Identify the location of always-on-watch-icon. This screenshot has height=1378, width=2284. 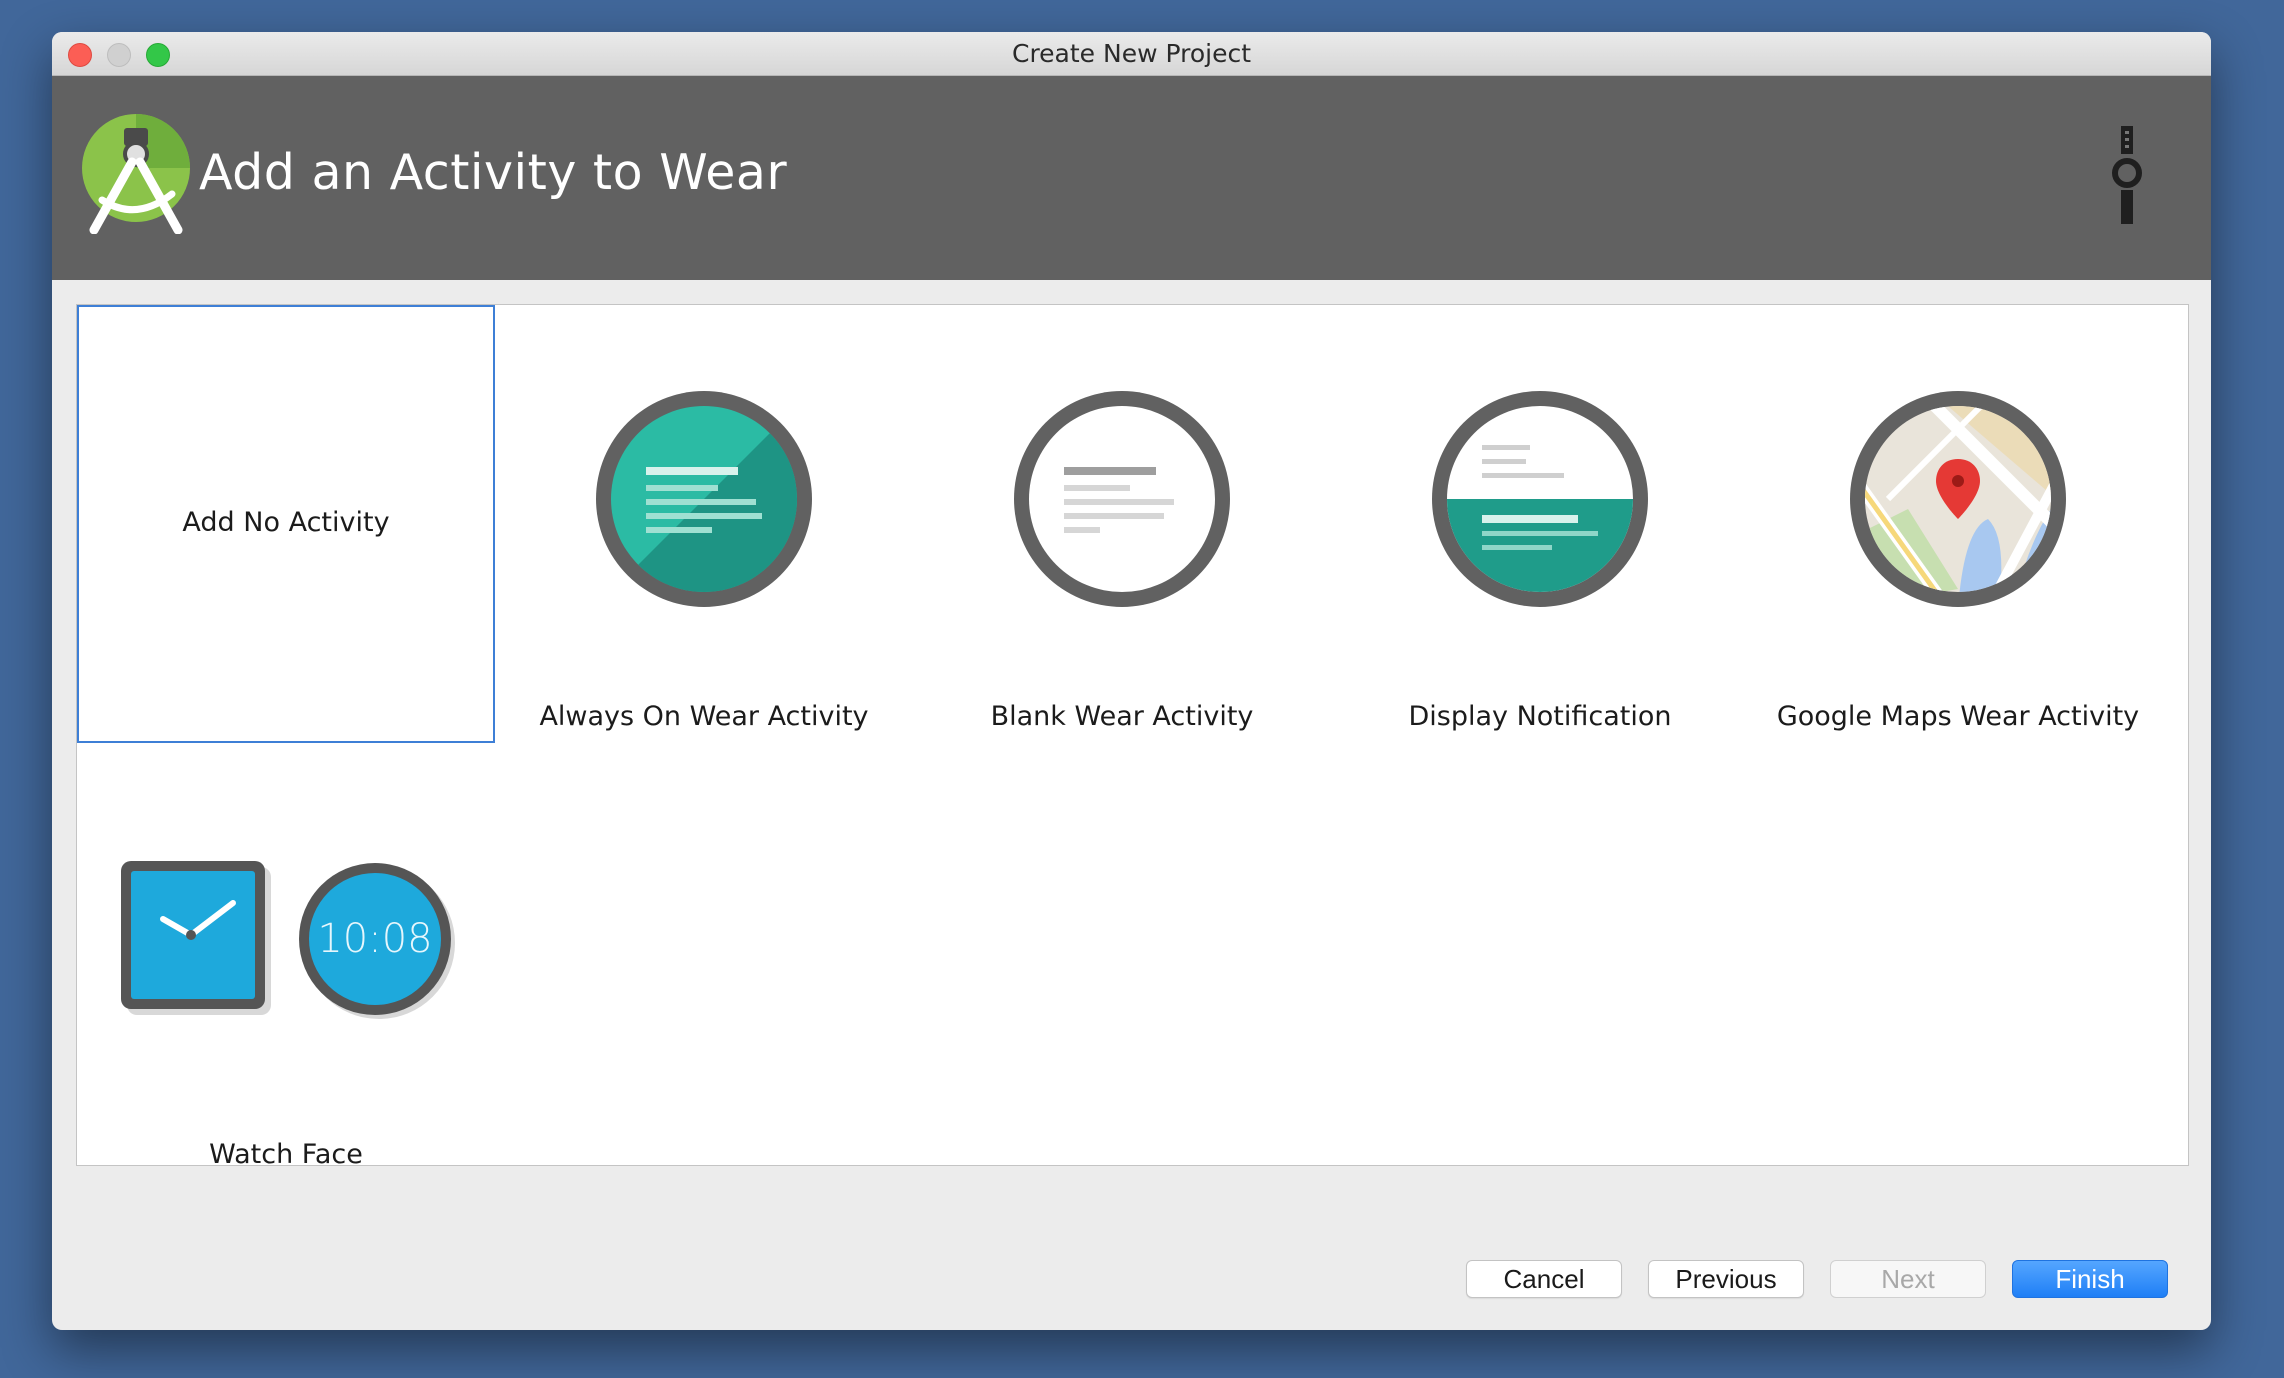
(704, 499).